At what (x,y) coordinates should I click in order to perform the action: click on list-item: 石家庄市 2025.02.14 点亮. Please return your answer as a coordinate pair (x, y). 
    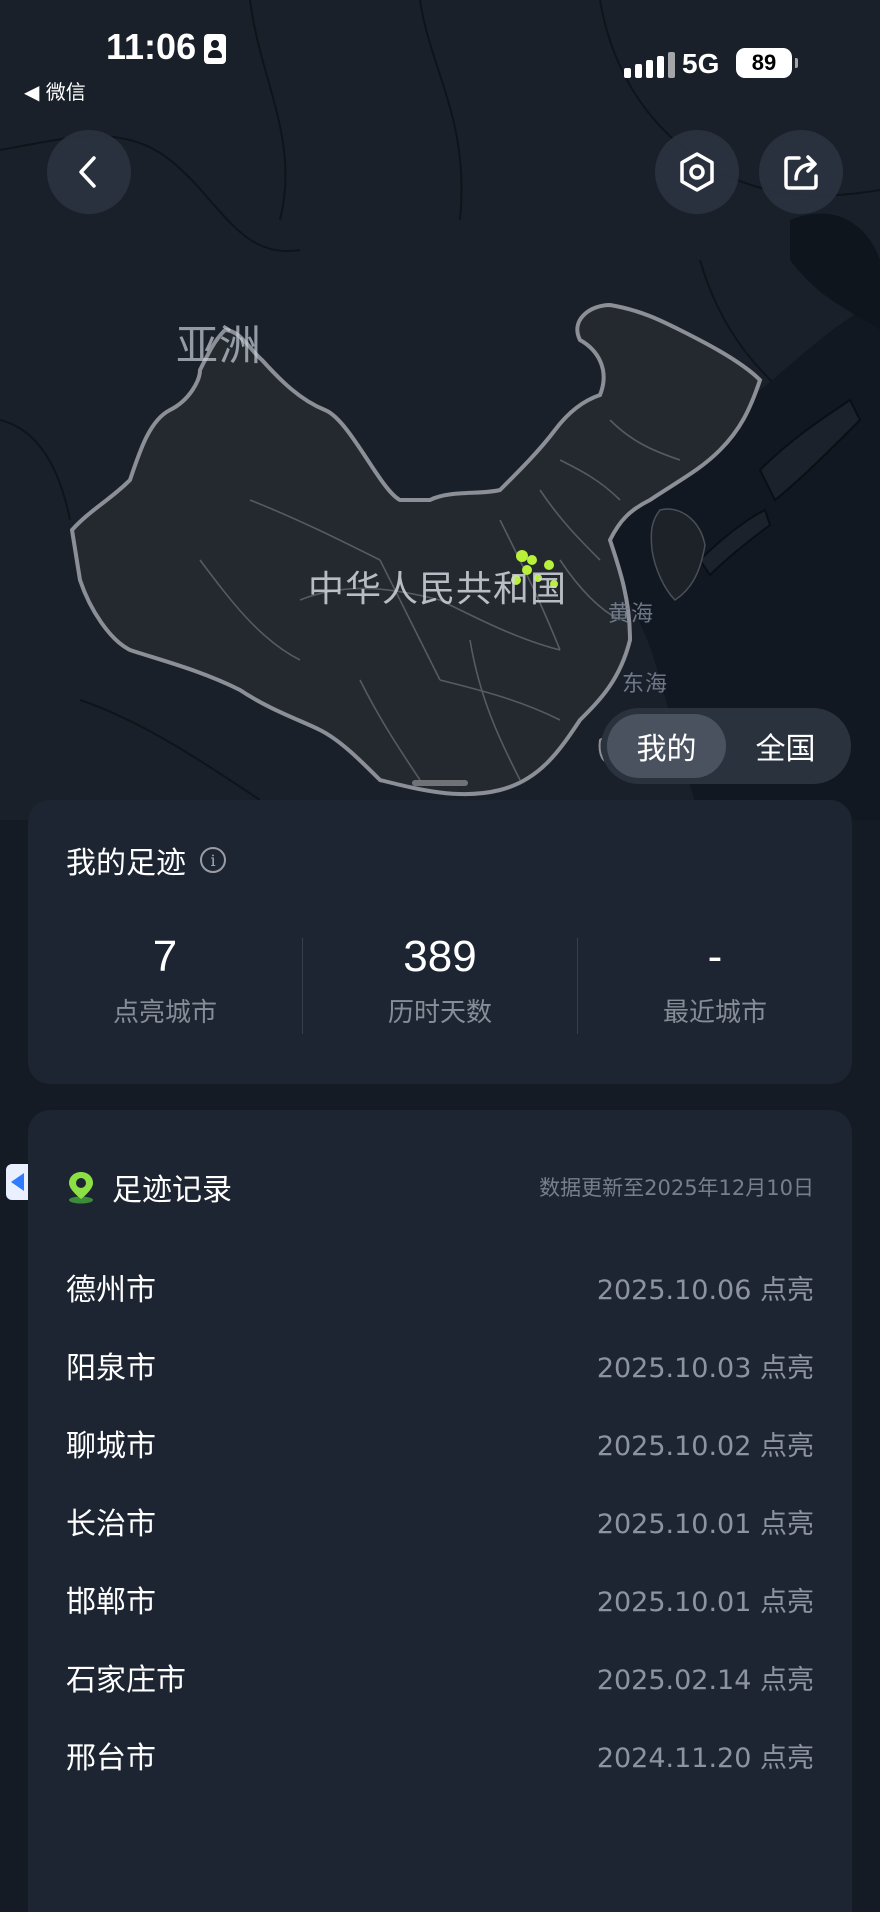
    Looking at the image, I should click on (440, 1677).